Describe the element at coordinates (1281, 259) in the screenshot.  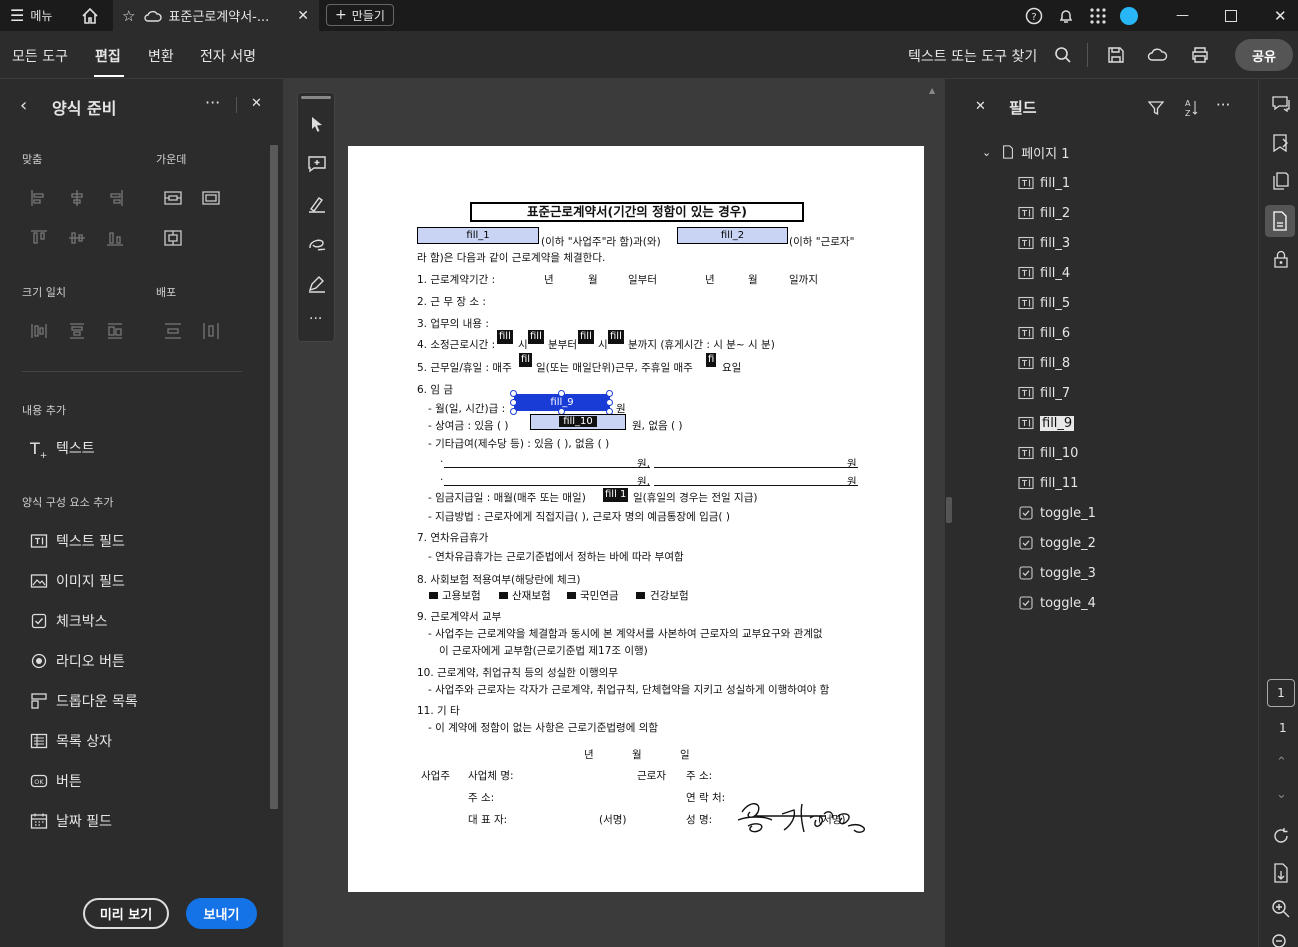
I see `lock-icon` at that location.